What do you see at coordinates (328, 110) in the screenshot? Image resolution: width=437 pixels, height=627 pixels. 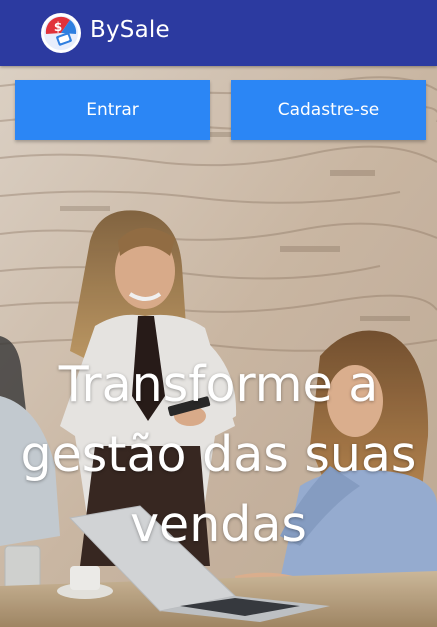 I see `signup-button: Cadastre-se` at bounding box center [328, 110].